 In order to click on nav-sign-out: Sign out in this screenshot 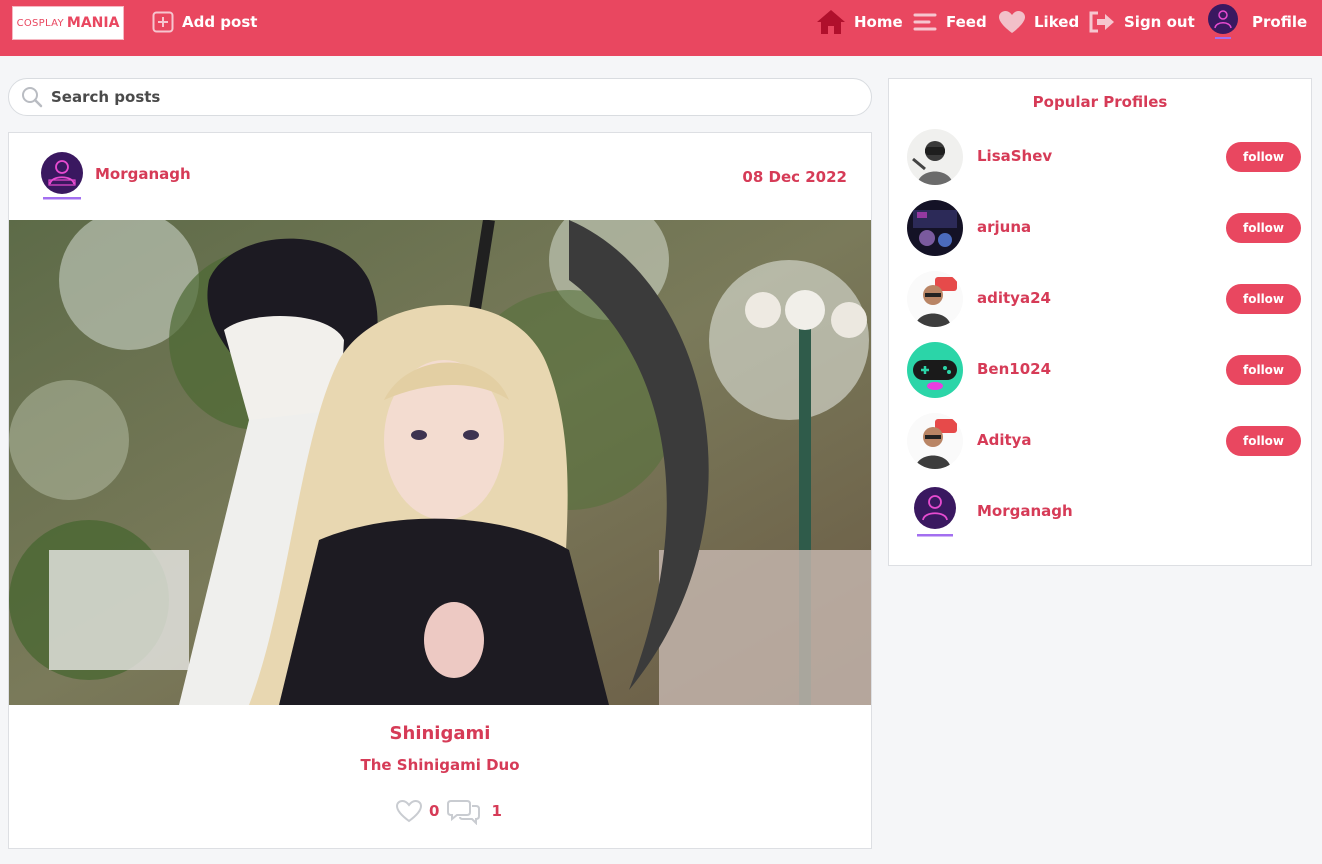, I will do `click(1141, 22)`.